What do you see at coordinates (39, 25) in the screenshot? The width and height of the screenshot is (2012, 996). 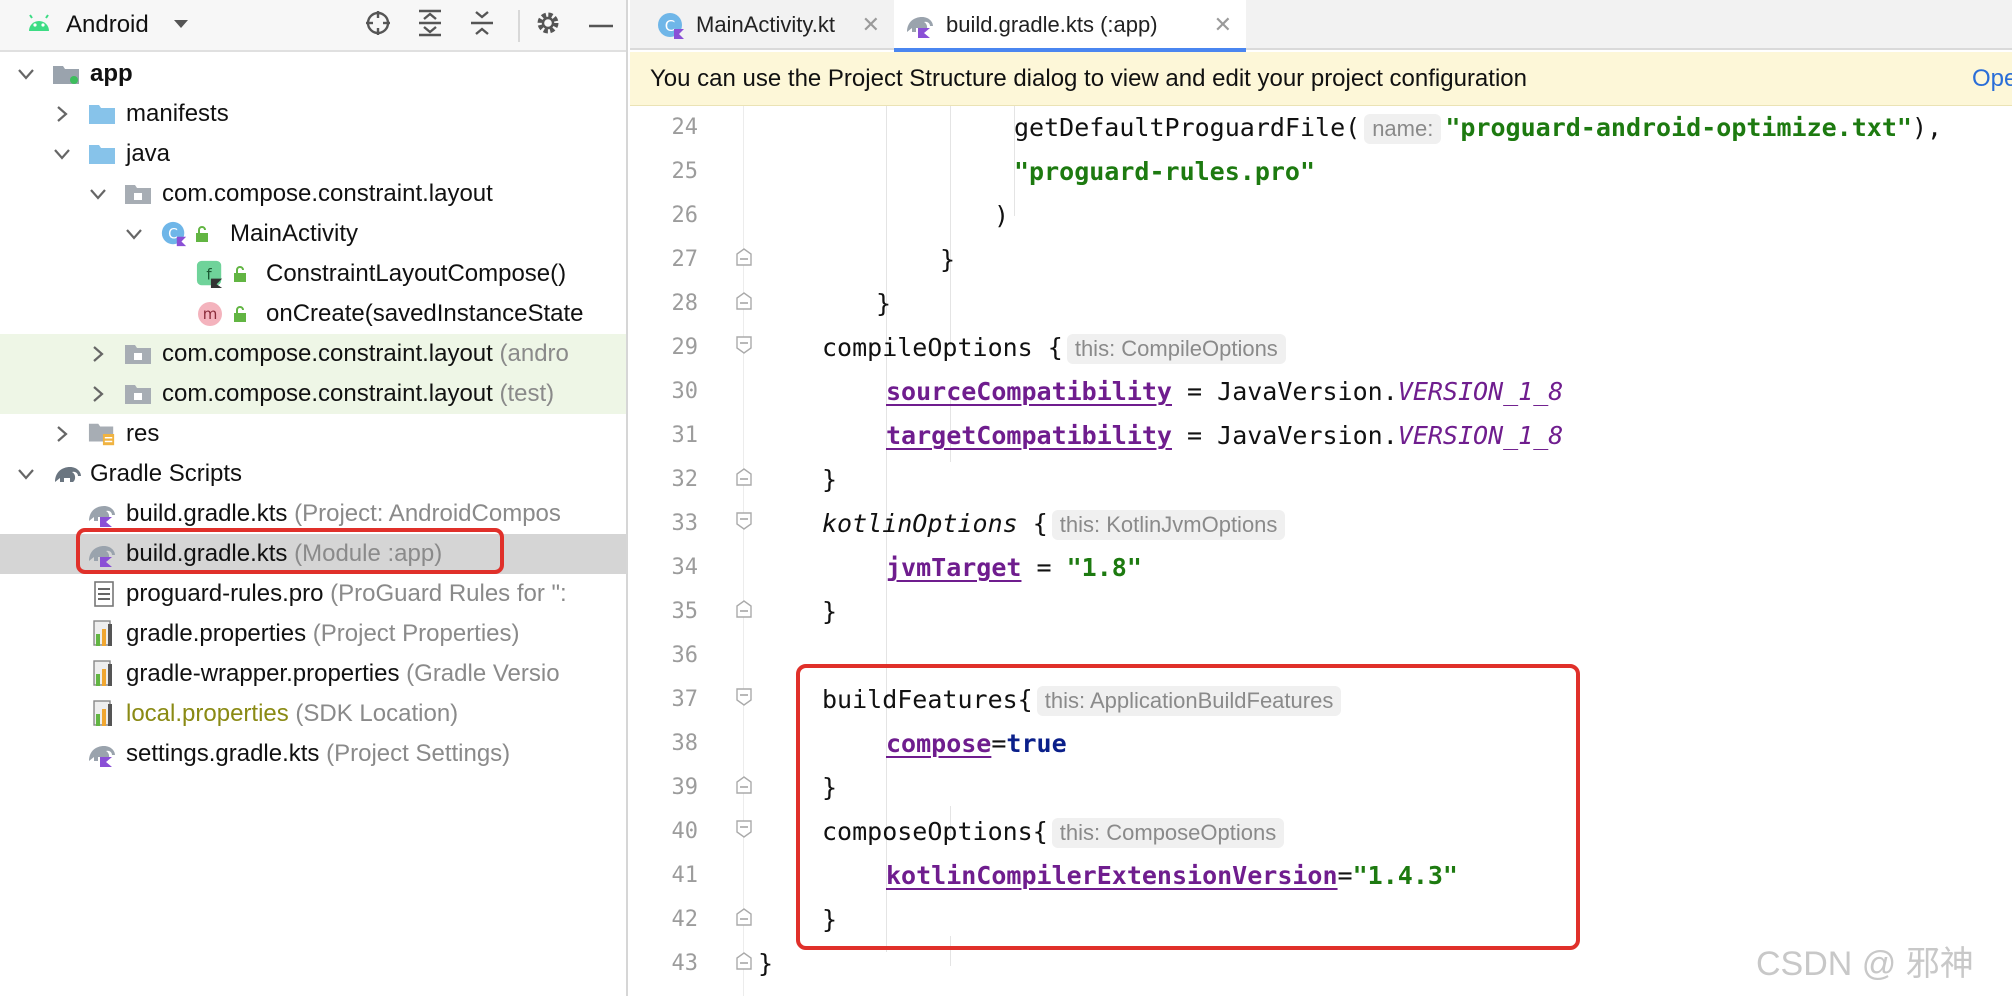 I see `android-icon` at bounding box center [39, 25].